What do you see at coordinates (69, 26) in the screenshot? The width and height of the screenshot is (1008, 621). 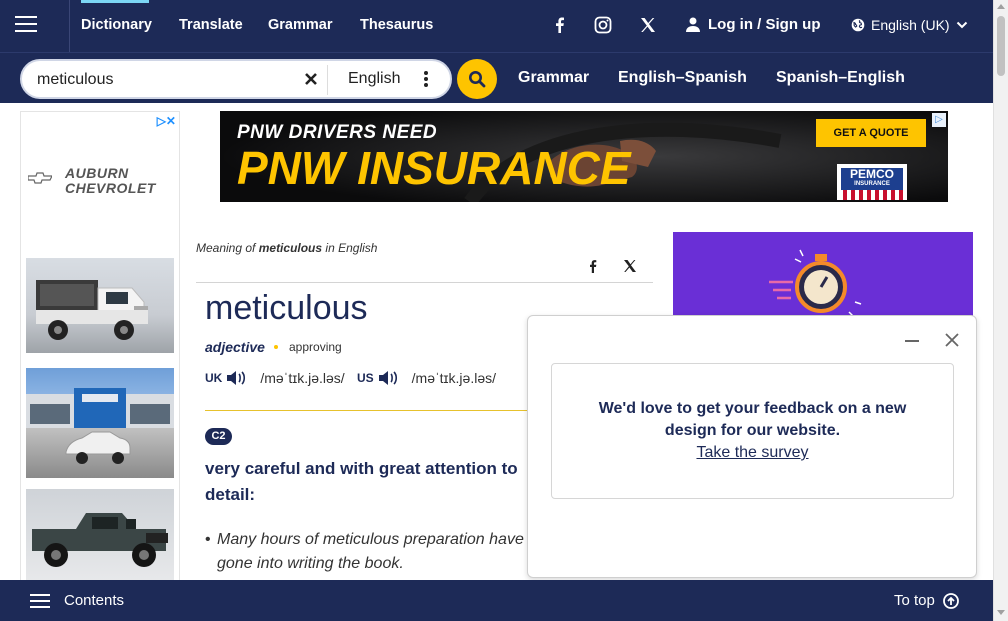 I see `nav-divider` at bounding box center [69, 26].